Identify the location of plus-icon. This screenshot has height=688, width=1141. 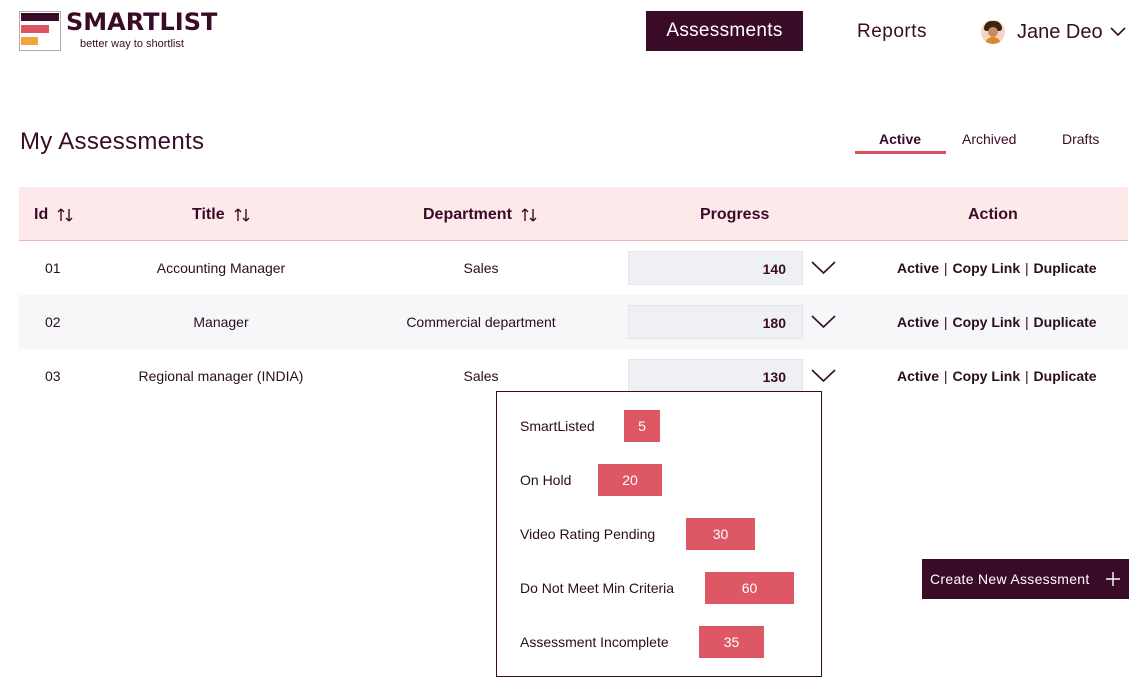
(1113, 579).